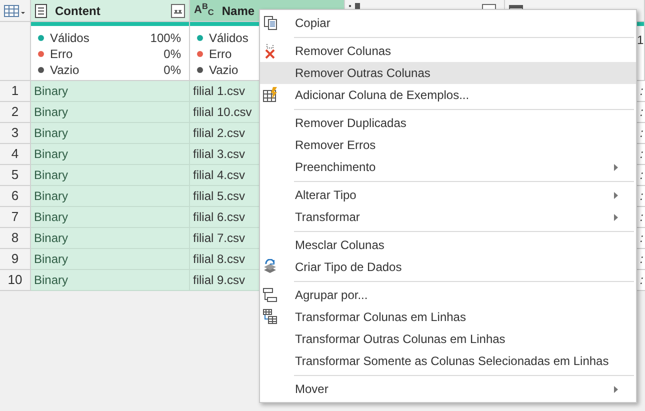  Describe the element at coordinates (15, 280) in the screenshot. I see `row-number: 10` at that location.